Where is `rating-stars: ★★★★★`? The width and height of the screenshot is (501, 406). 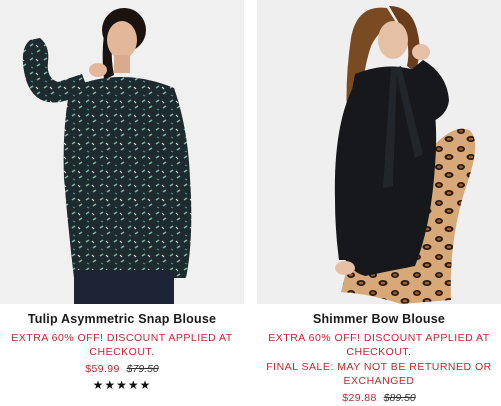 rating-stars: ★★★★★ is located at coordinates (122, 385).